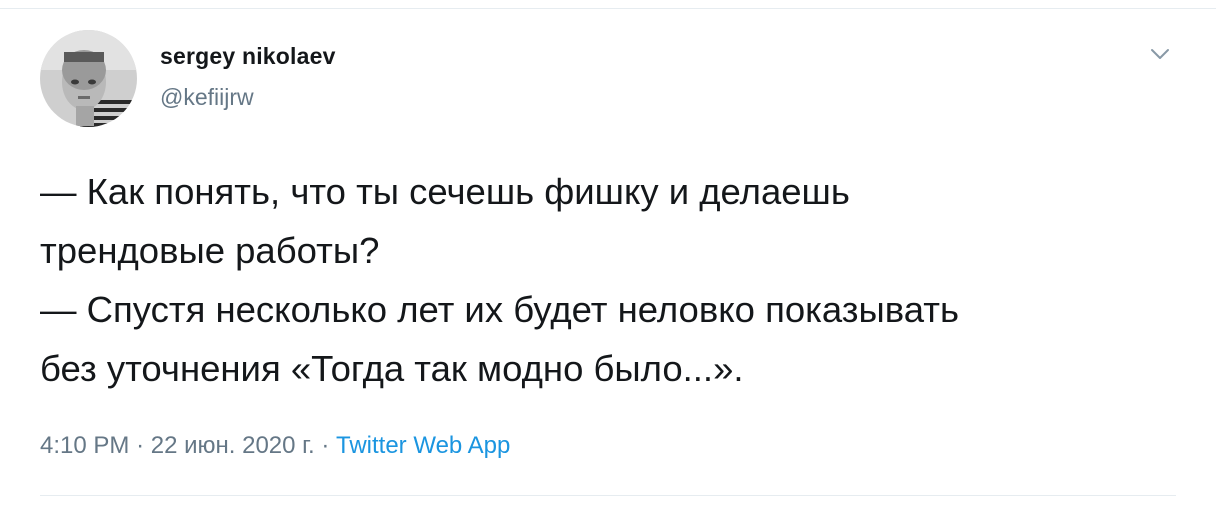 The height and width of the screenshot is (514, 1216). I want to click on author-display-name: sergey nikolaev, so click(248, 56).